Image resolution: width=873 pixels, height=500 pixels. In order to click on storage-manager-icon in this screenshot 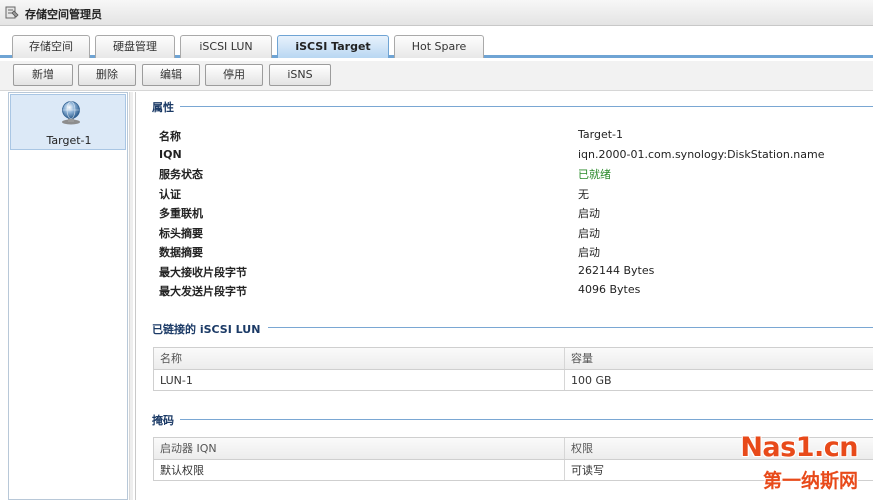, I will do `click(12, 12)`.